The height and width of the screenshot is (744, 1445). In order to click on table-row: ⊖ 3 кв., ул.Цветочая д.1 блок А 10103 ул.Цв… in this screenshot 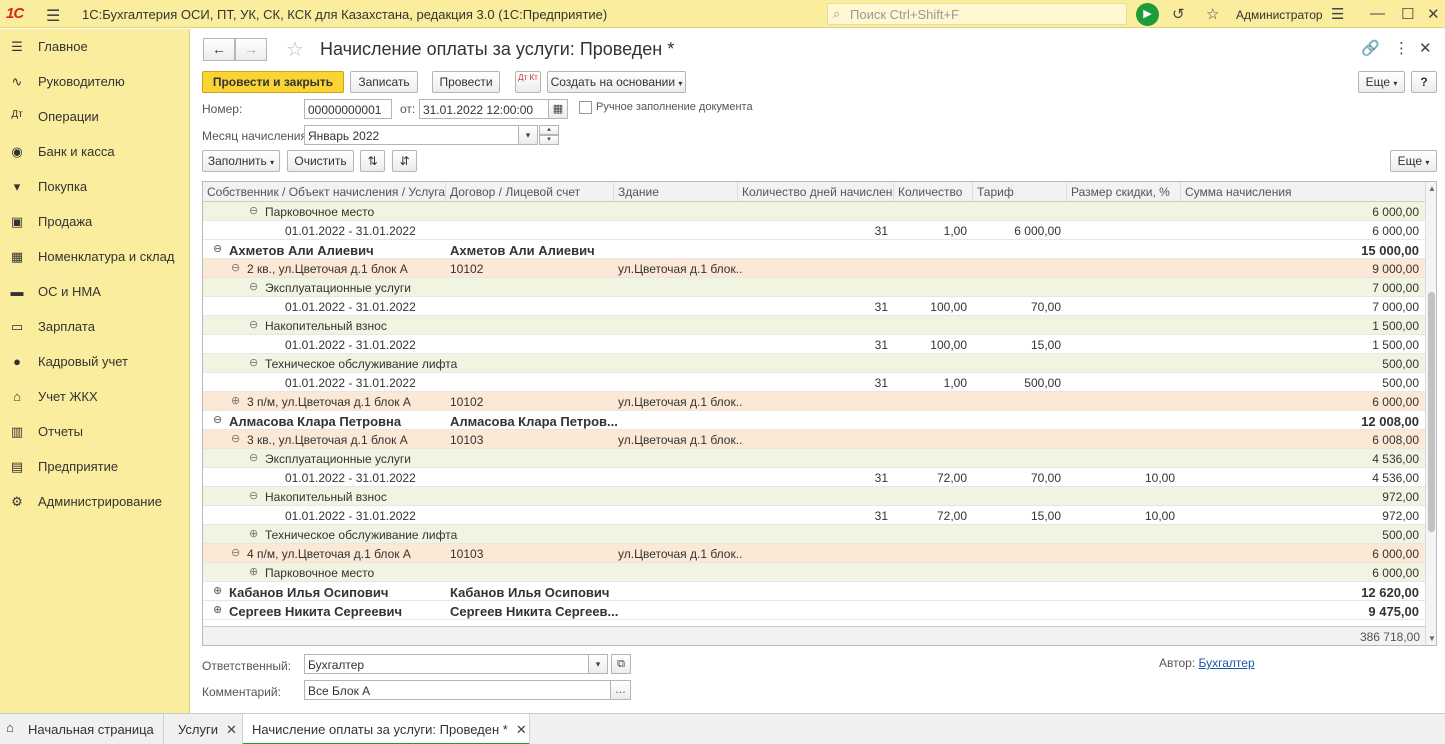, I will do `click(814, 439)`.